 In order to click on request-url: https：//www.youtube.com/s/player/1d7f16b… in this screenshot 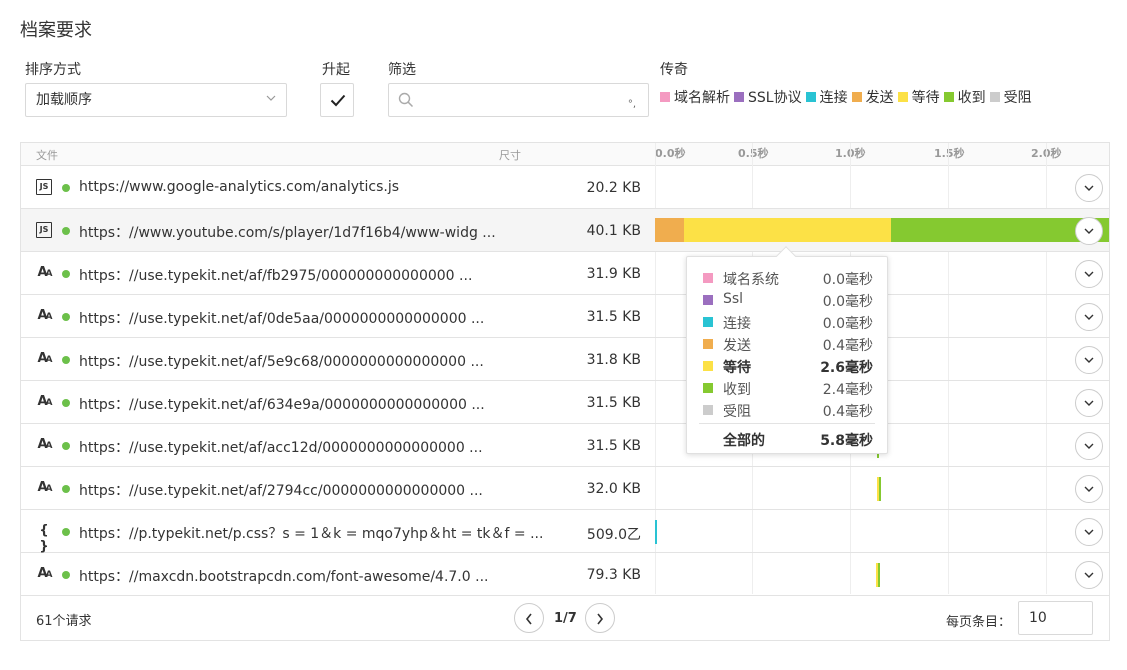, I will do `click(287, 232)`.